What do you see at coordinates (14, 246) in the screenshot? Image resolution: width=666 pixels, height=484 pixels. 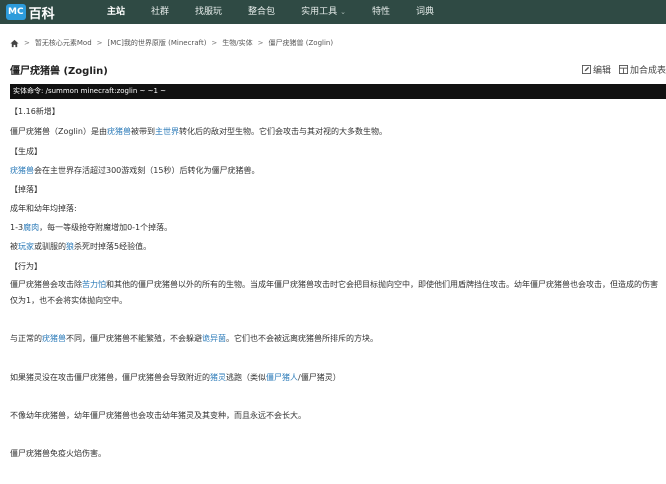 I see `drops-text: 被` at bounding box center [14, 246].